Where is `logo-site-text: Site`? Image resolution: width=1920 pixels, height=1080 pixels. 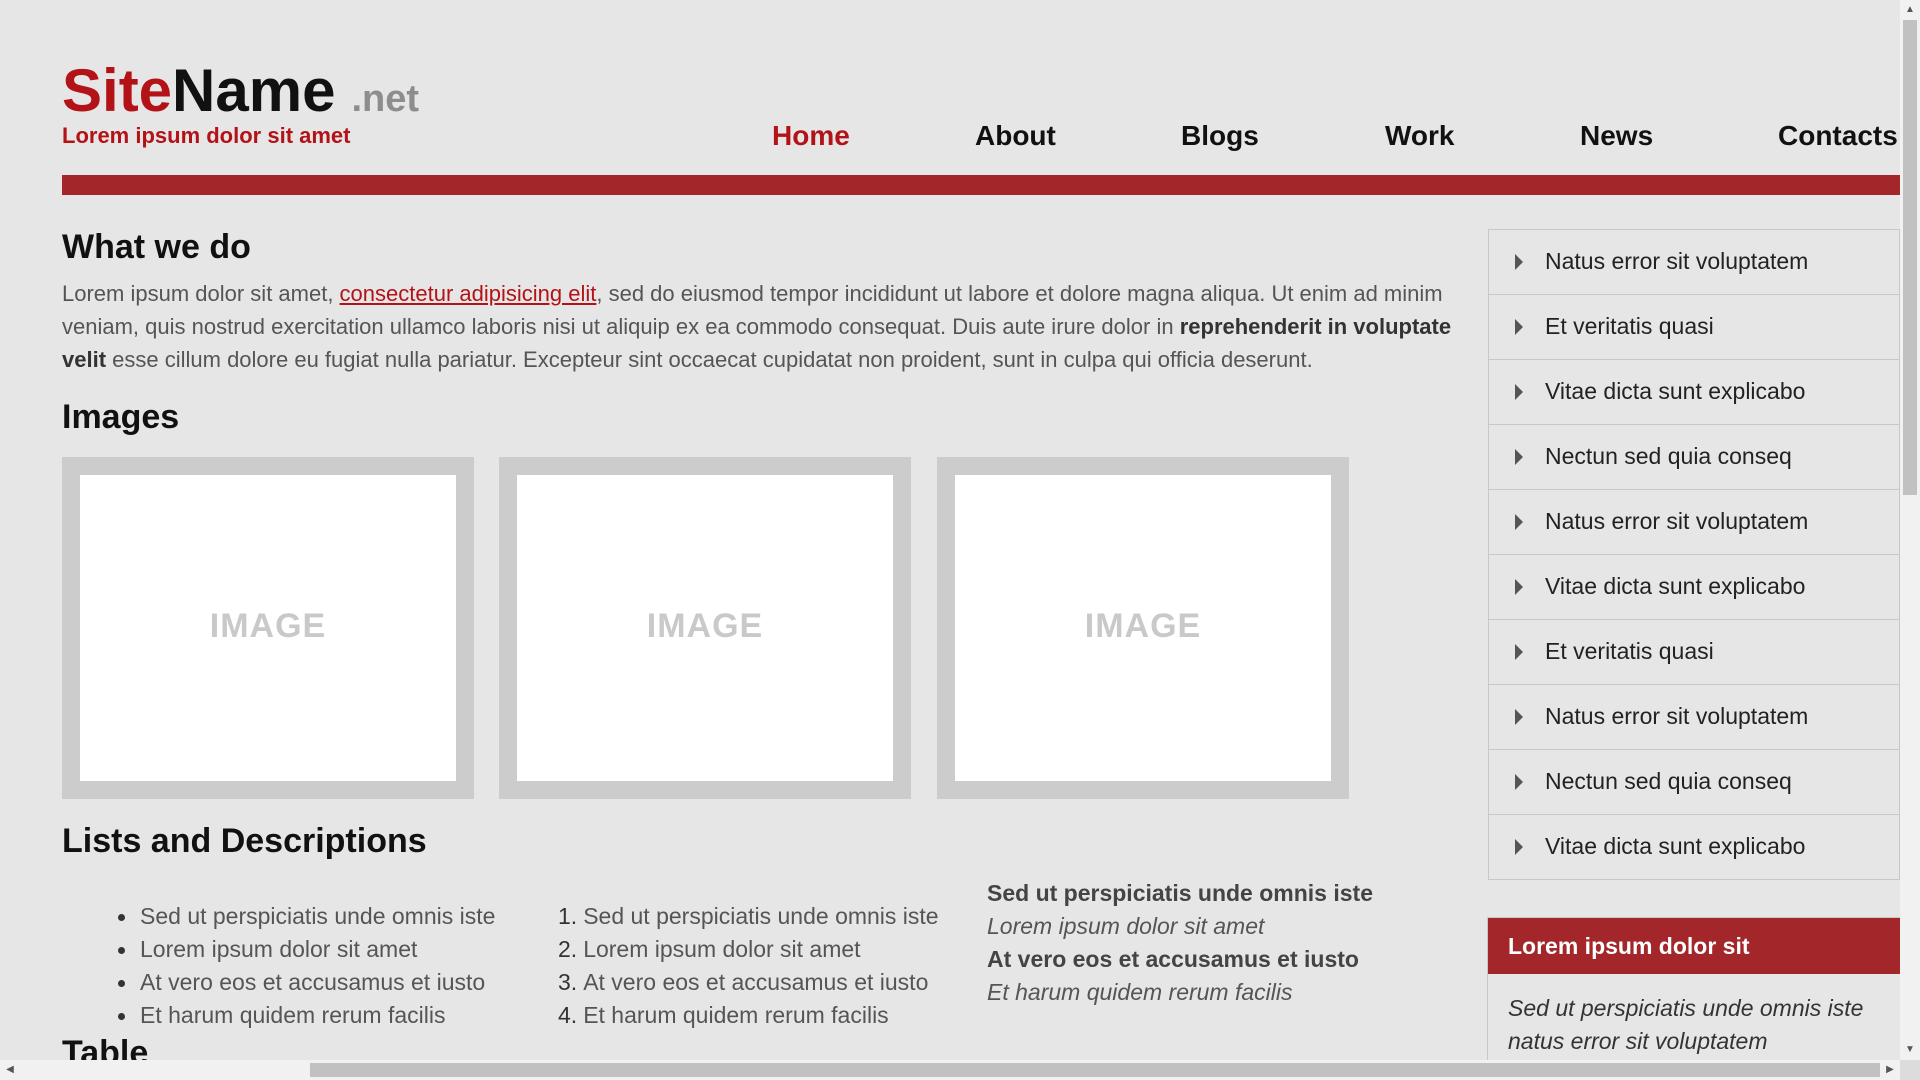 logo-site-text: Site is located at coordinates (117, 90).